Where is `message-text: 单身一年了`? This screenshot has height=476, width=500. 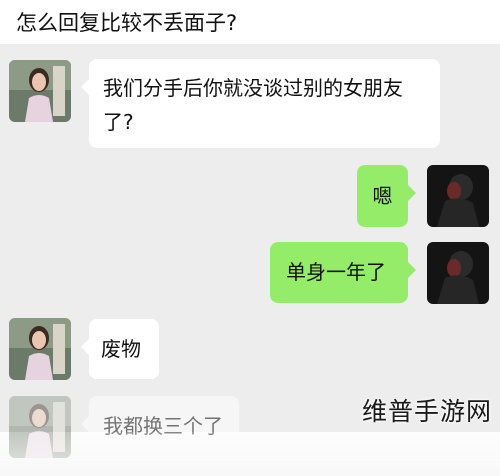 message-text: 单身一年了 is located at coordinates (336, 272).